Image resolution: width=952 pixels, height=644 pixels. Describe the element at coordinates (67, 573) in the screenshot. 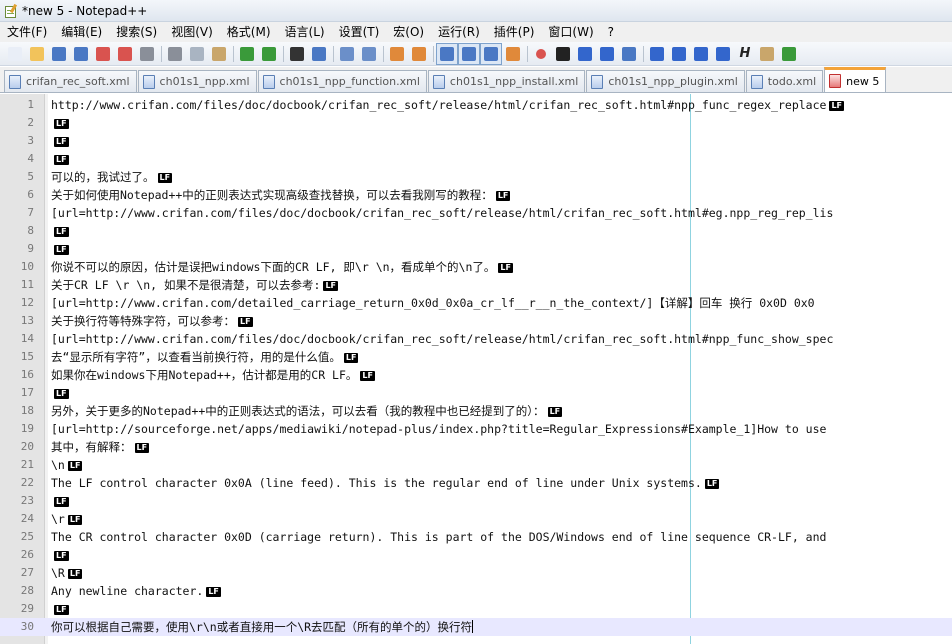

I see `line-text: \R LF` at that location.